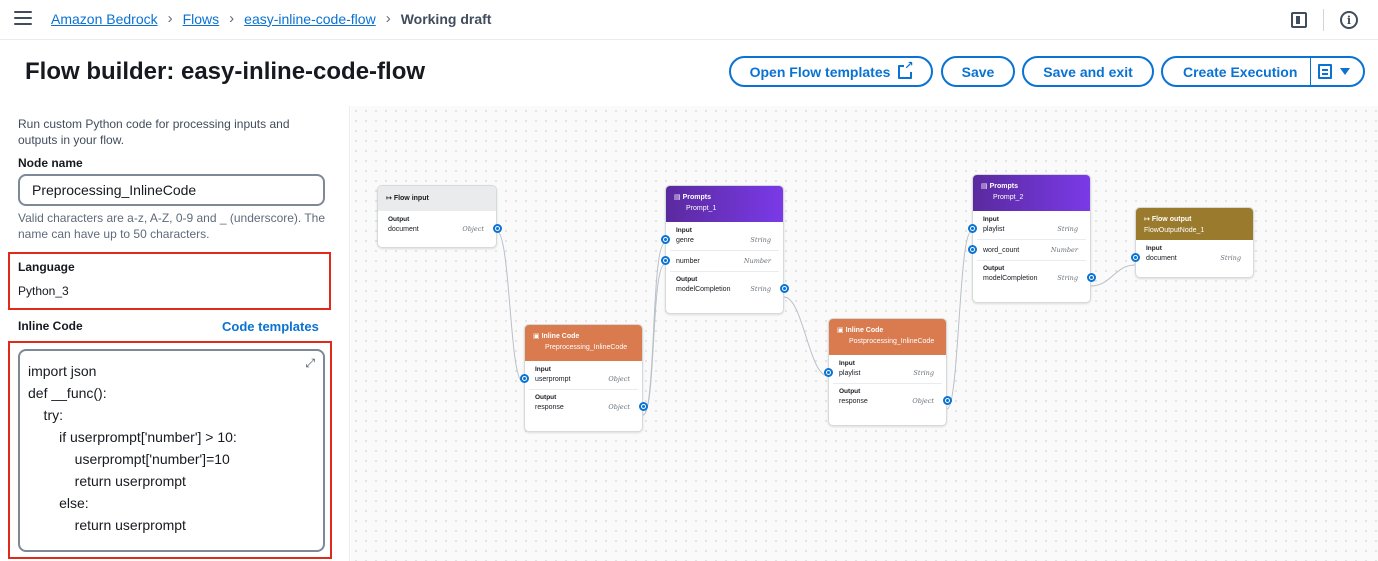 The width and height of the screenshot is (1378, 561). What do you see at coordinates (1349, 20) in the screenshot?
I see `info-icon: i` at bounding box center [1349, 20].